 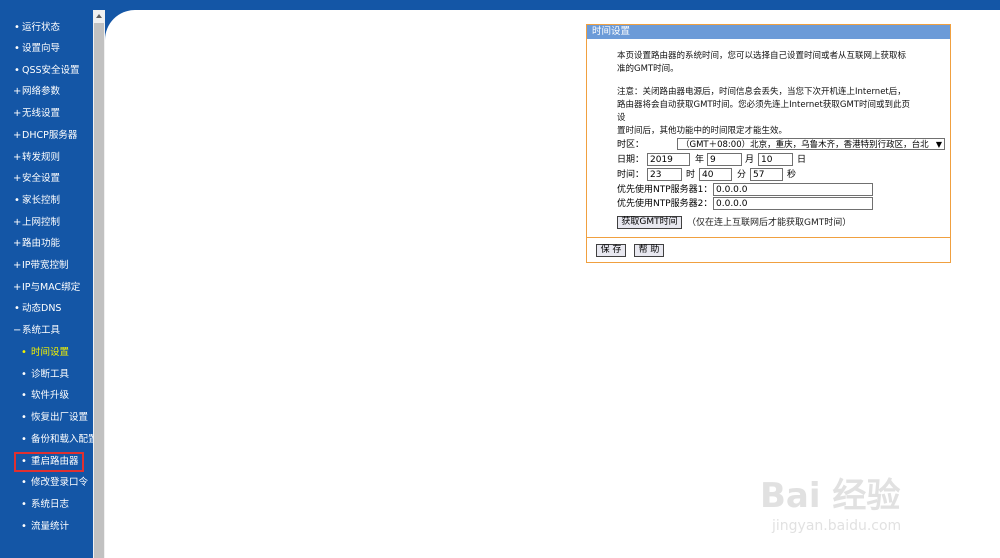 What do you see at coordinates (45, 265) in the screenshot?
I see `sidebar-item-label: IP带宽控制` at bounding box center [45, 265].